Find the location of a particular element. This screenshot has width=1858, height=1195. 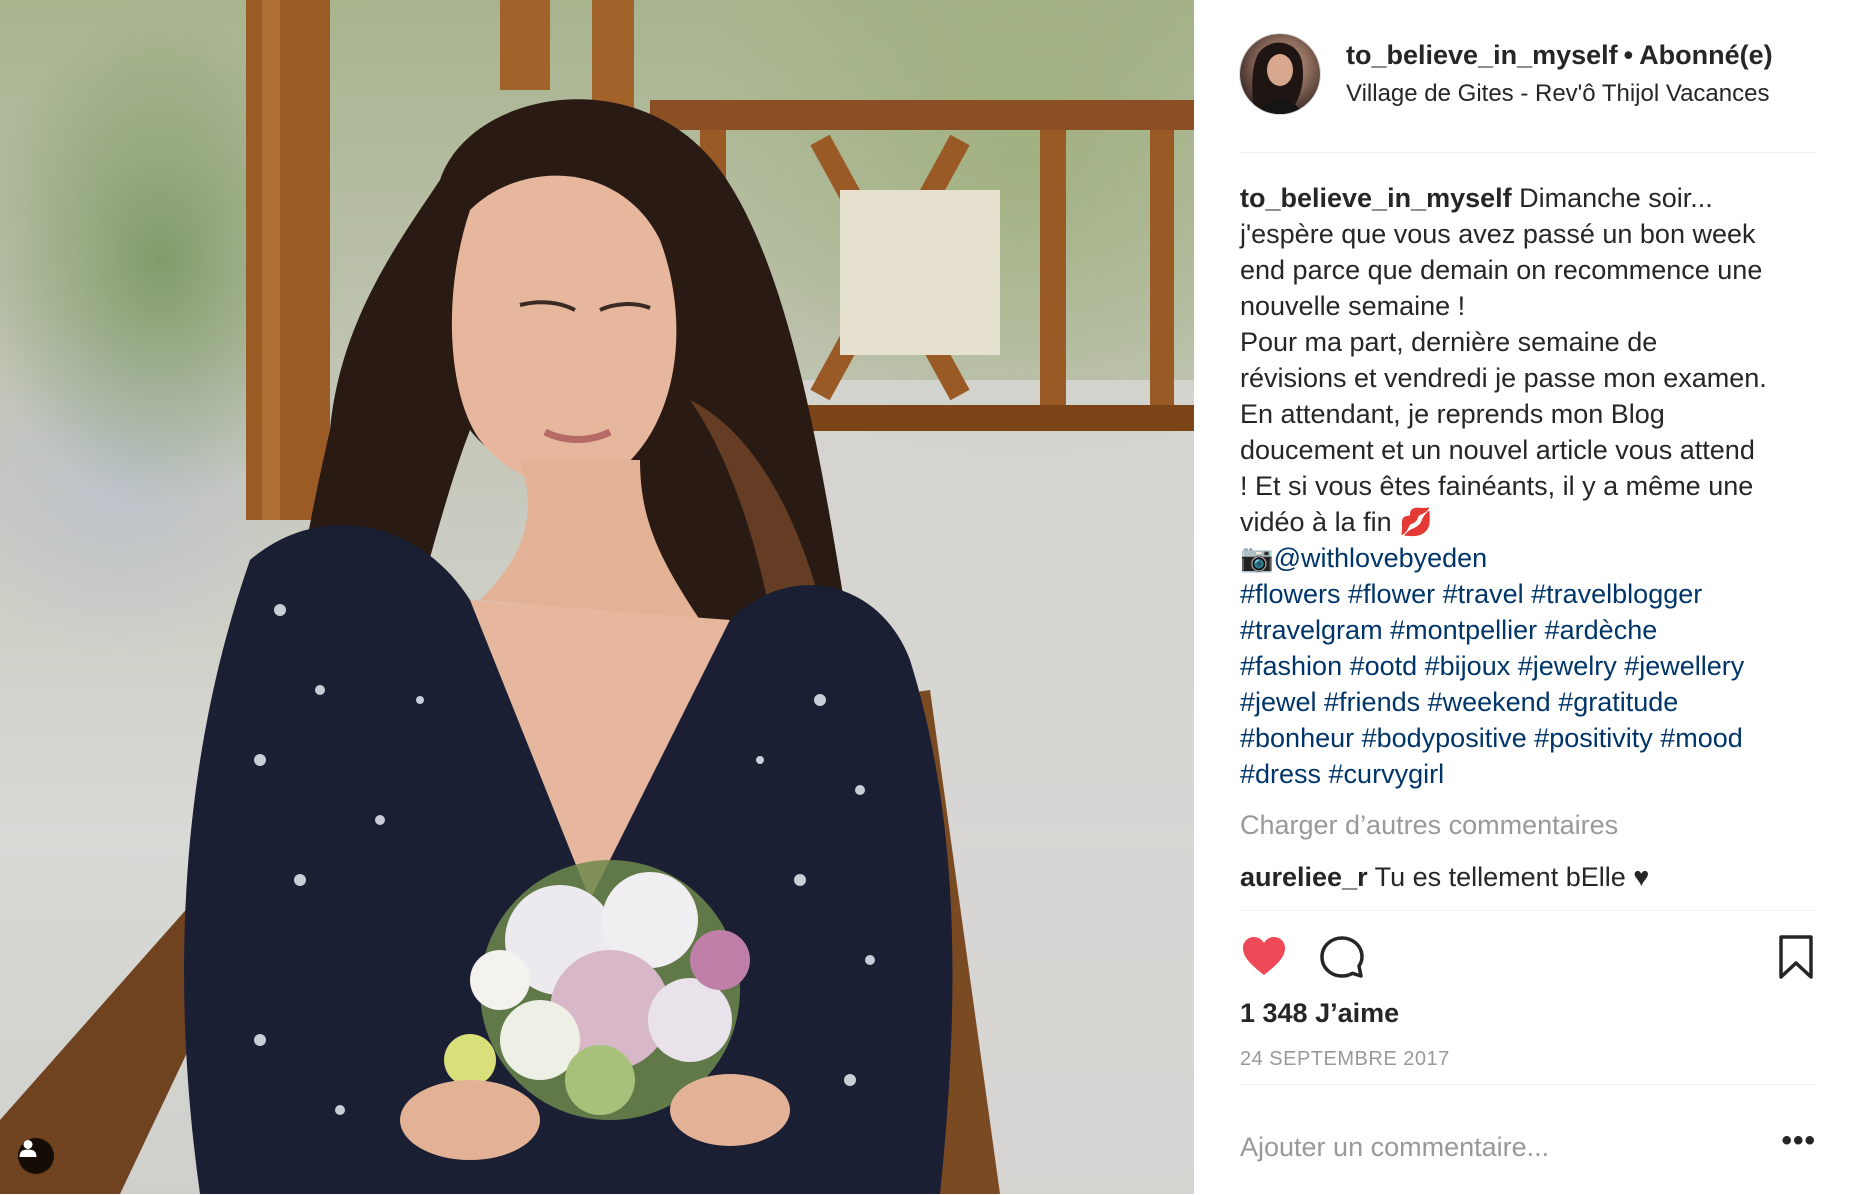

heart-icon is located at coordinates (1264, 956).